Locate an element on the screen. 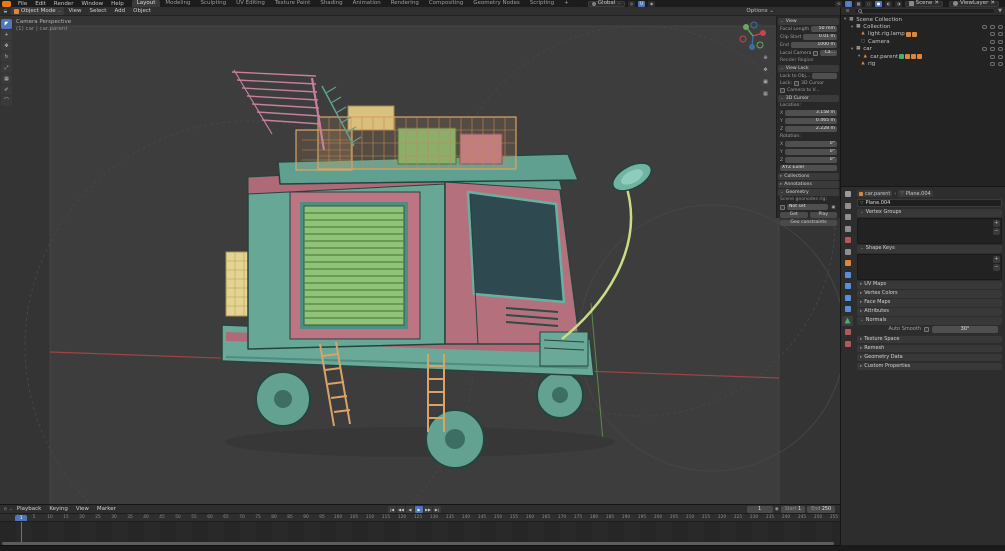 The width and height of the screenshot is (1005, 551). tab-texture is located at coordinates (847, 344).